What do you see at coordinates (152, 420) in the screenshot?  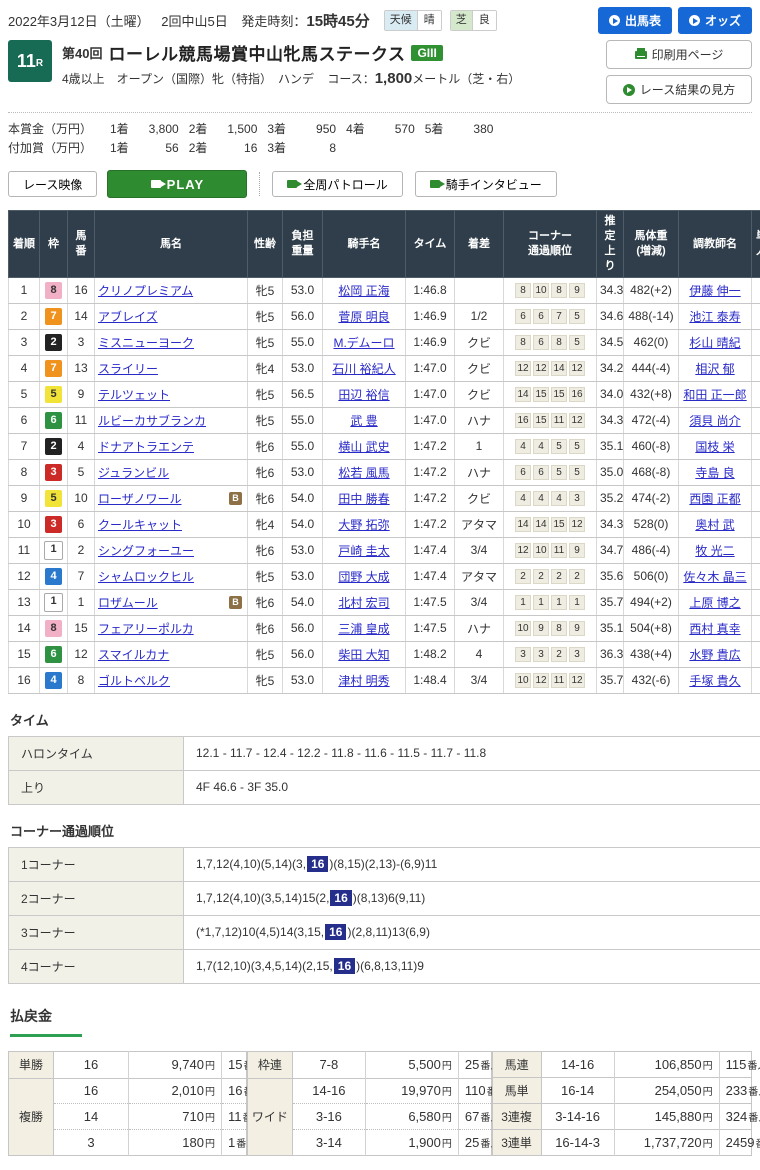 I see `horse-name-link: ルビーカサブランカ` at bounding box center [152, 420].